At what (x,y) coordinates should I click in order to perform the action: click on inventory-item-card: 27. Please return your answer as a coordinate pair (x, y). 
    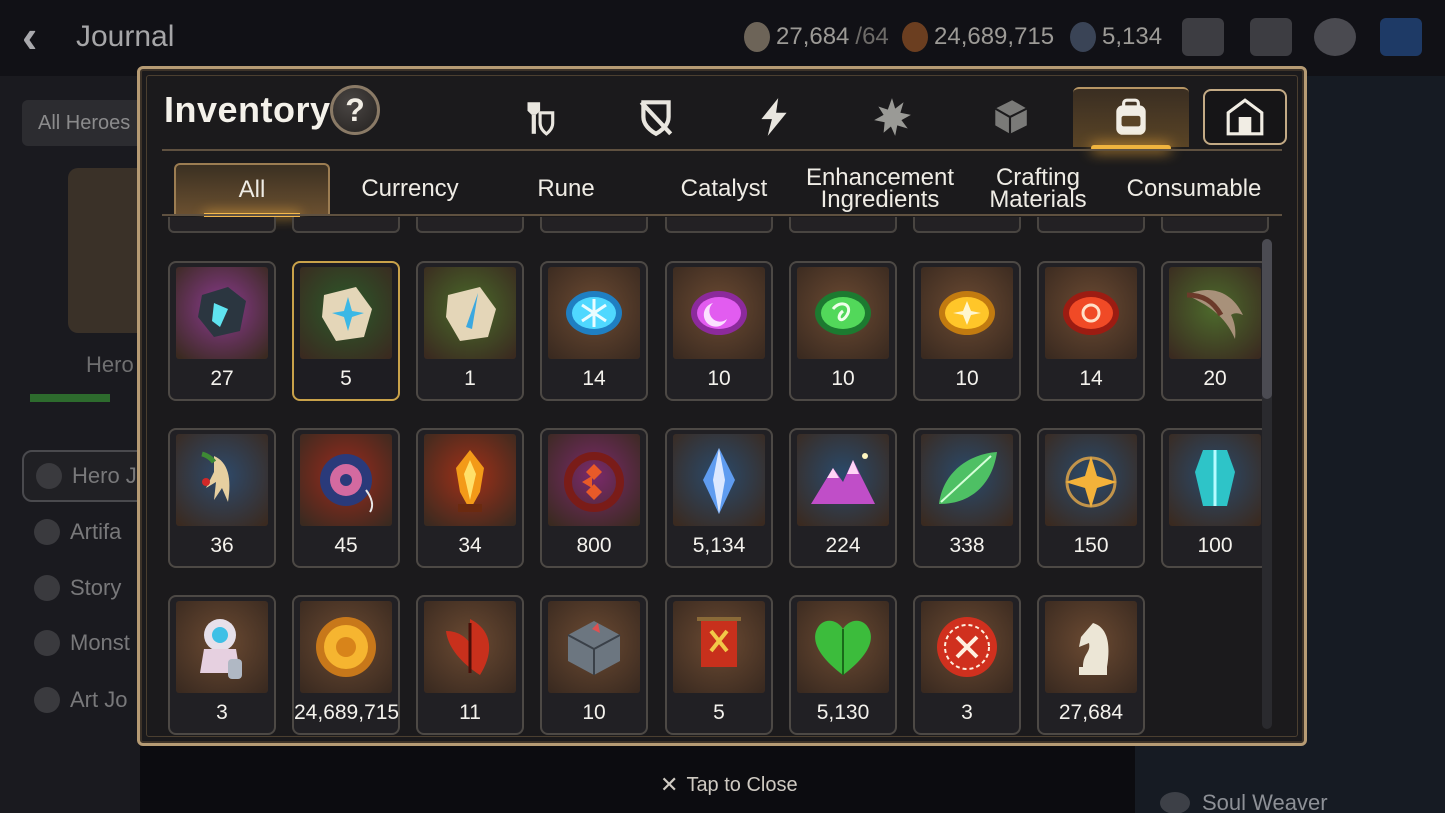
    Looking at the image, I should click on (222, 331).